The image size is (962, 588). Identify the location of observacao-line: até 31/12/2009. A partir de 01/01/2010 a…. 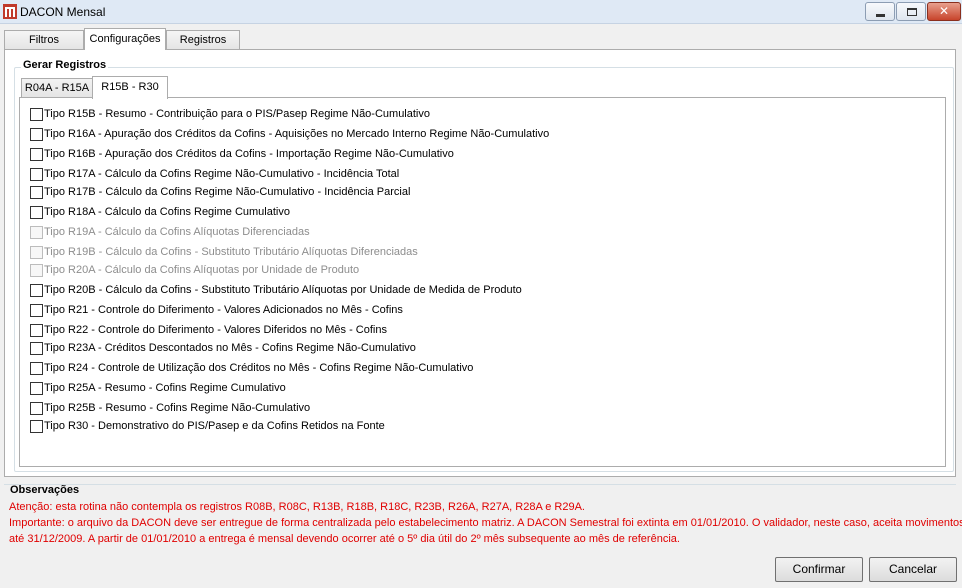
(344, 539).